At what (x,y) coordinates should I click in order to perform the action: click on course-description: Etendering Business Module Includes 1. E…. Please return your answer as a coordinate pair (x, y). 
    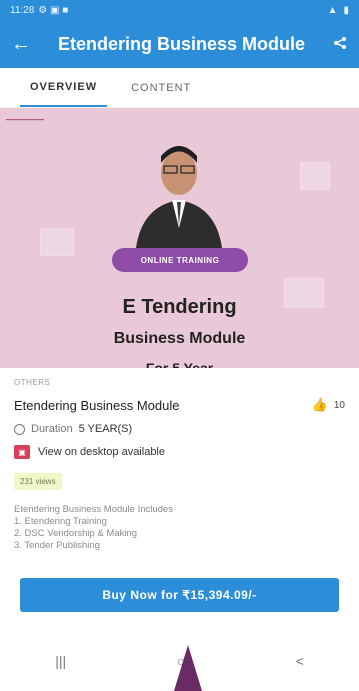
    Looking at the image, I should click on (179, 528).